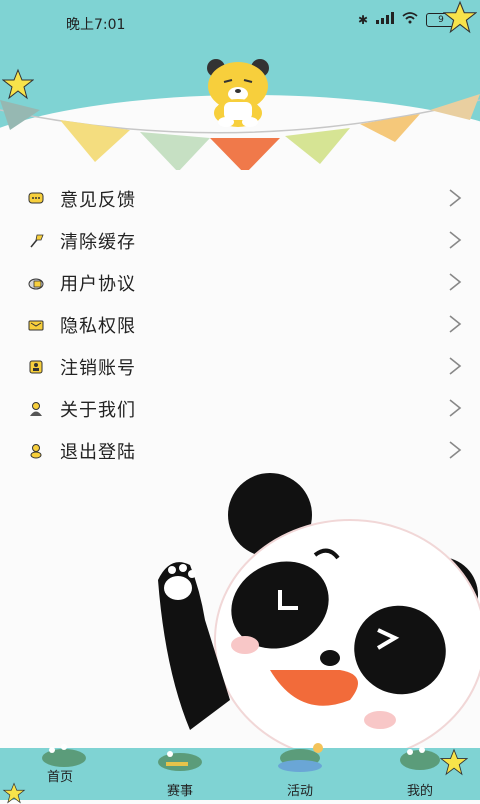 Image resolution: width=480 pixels, height=804 pixels. What do you see at coordinates (37, 241) in the screenshot?
I see `broom-icon` at bounding box center [37, 241].